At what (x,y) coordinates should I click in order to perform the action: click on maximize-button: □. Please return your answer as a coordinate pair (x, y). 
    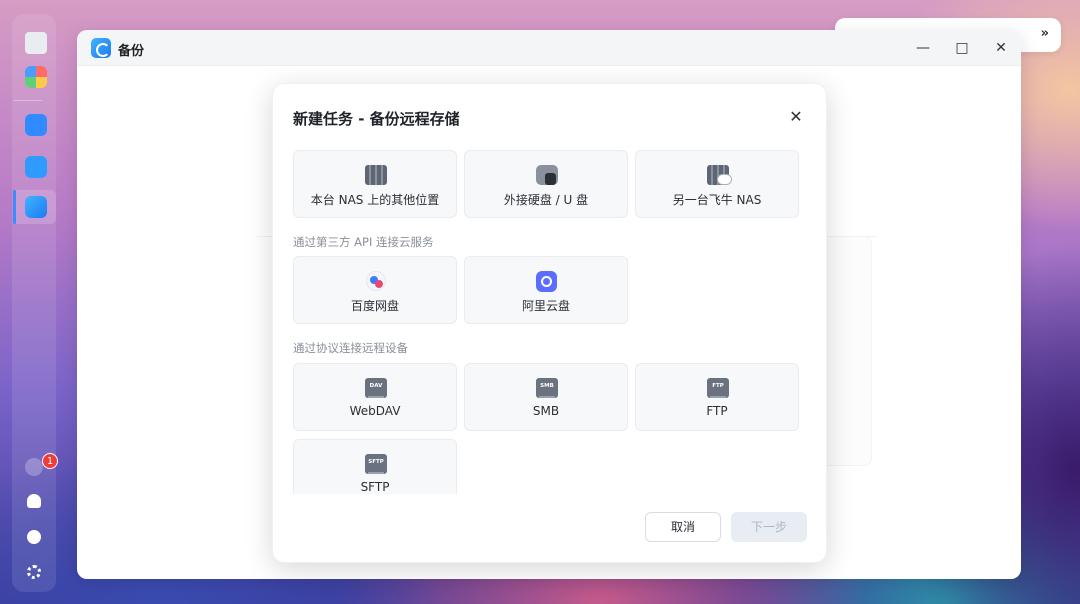
    Looking at the image, I should click on (962, 48).